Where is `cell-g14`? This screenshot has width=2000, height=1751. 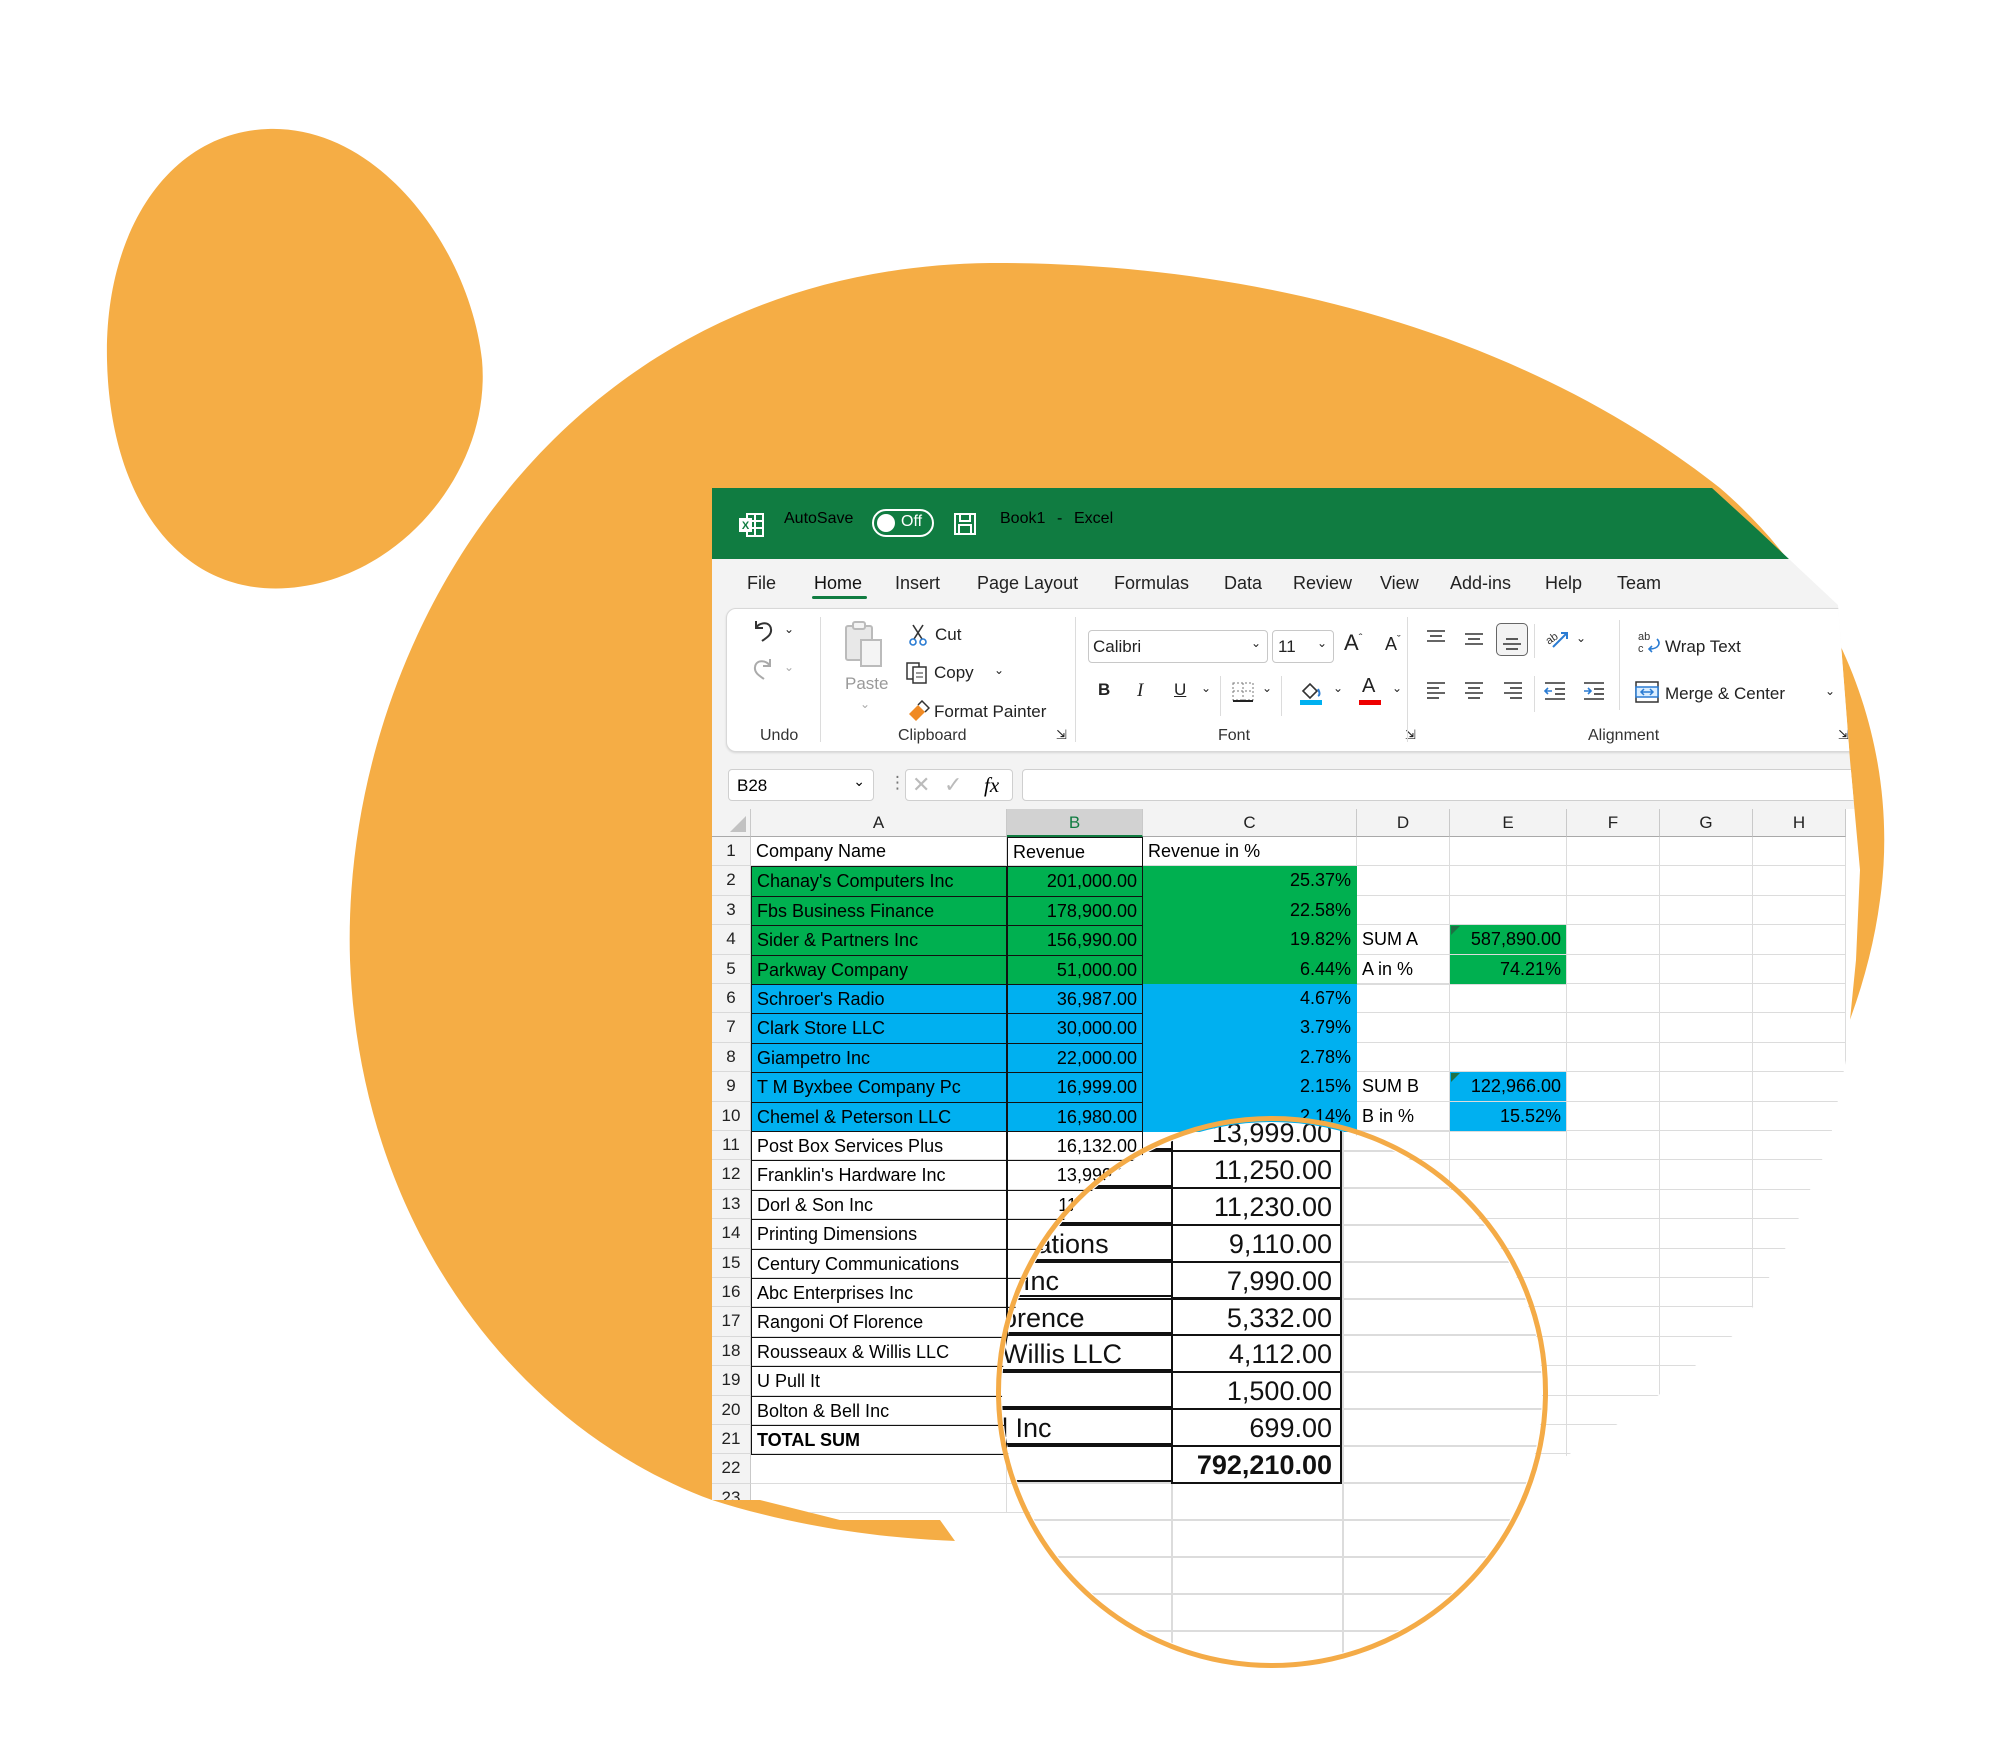
cell-g14 is located at coordinates (1706, 1234).